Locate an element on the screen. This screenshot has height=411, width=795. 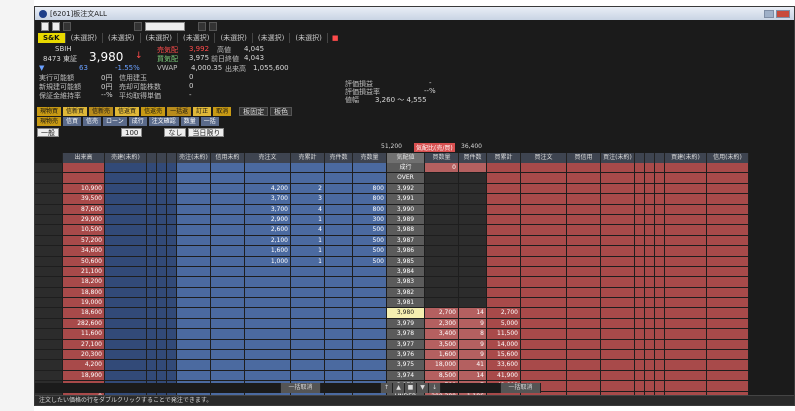
volume-cell: 21,100 is located at coordinates (84, 272).